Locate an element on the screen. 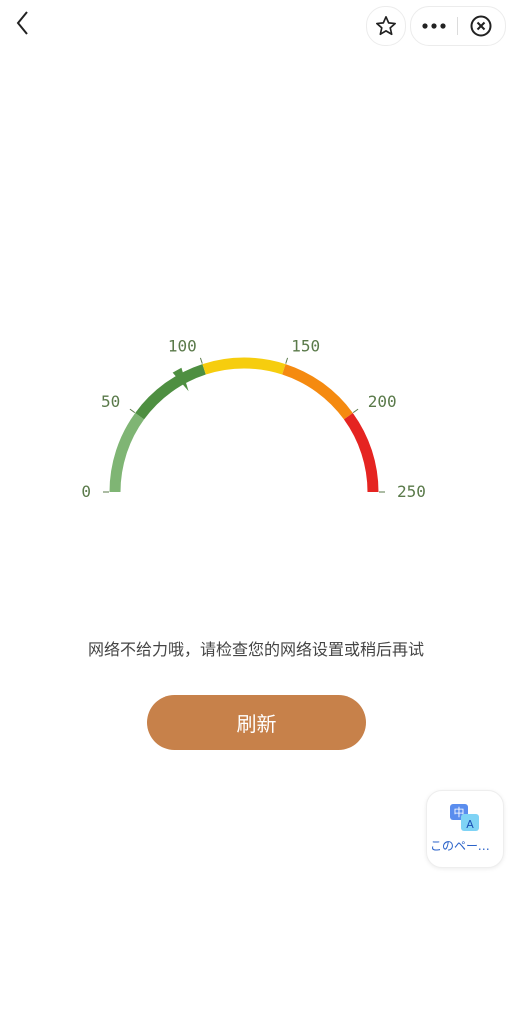  gauge-tick-label-2: 100 is located at coordinates (182, 345).